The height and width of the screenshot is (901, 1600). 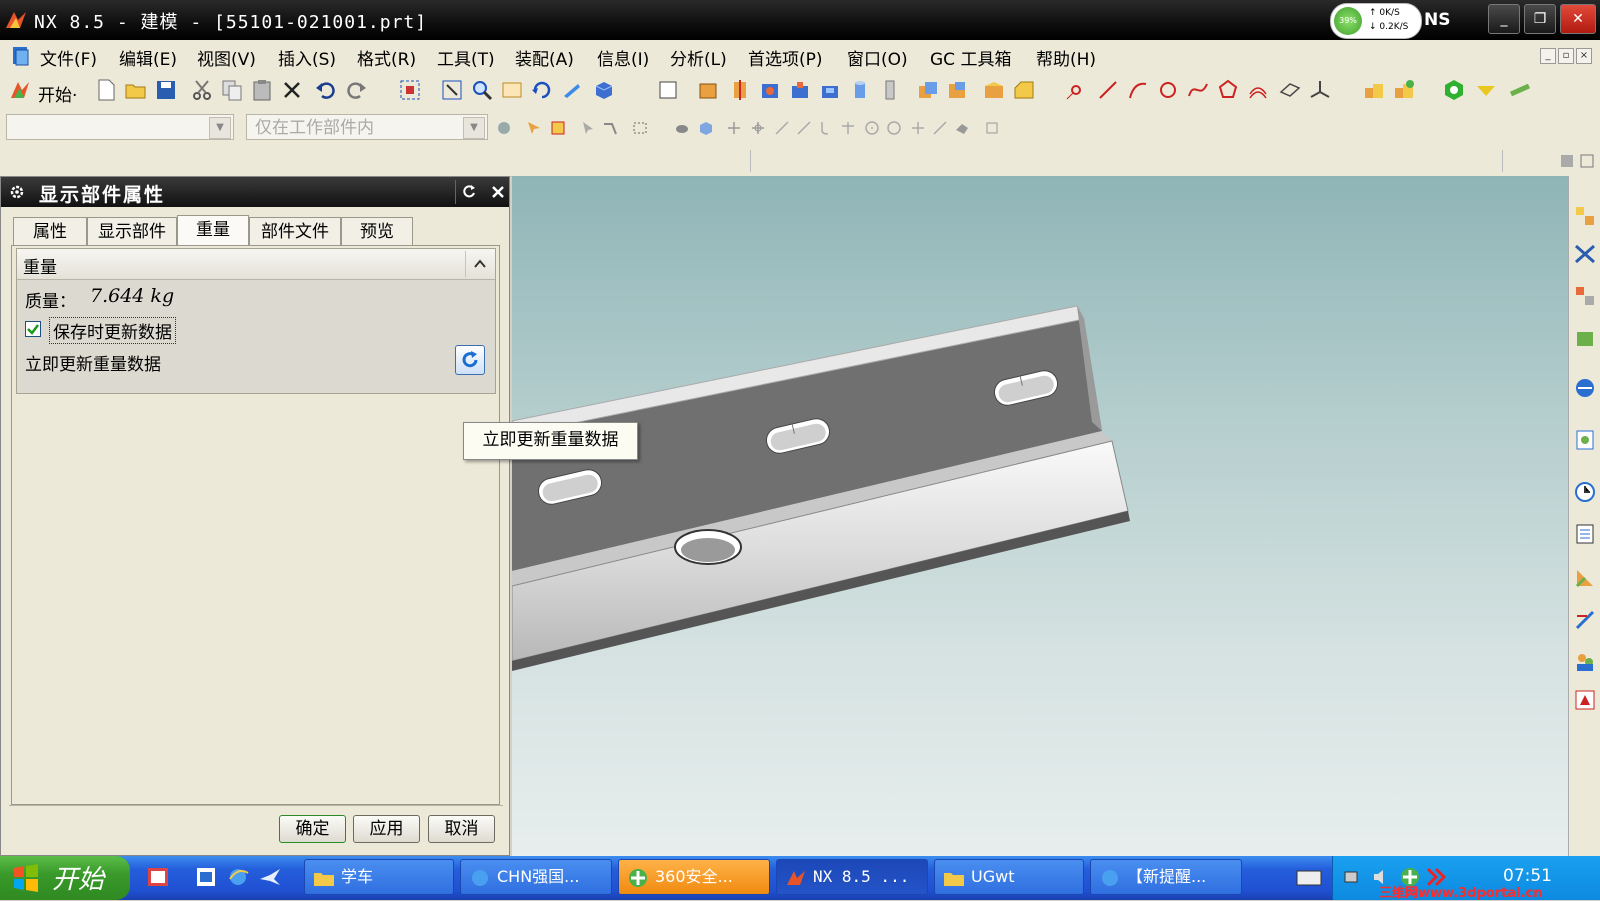 What do you see at coordinates (1585, 254) in the screenshot?
I see `constraint-navigator-icon` at bounding box center [1585, 254].